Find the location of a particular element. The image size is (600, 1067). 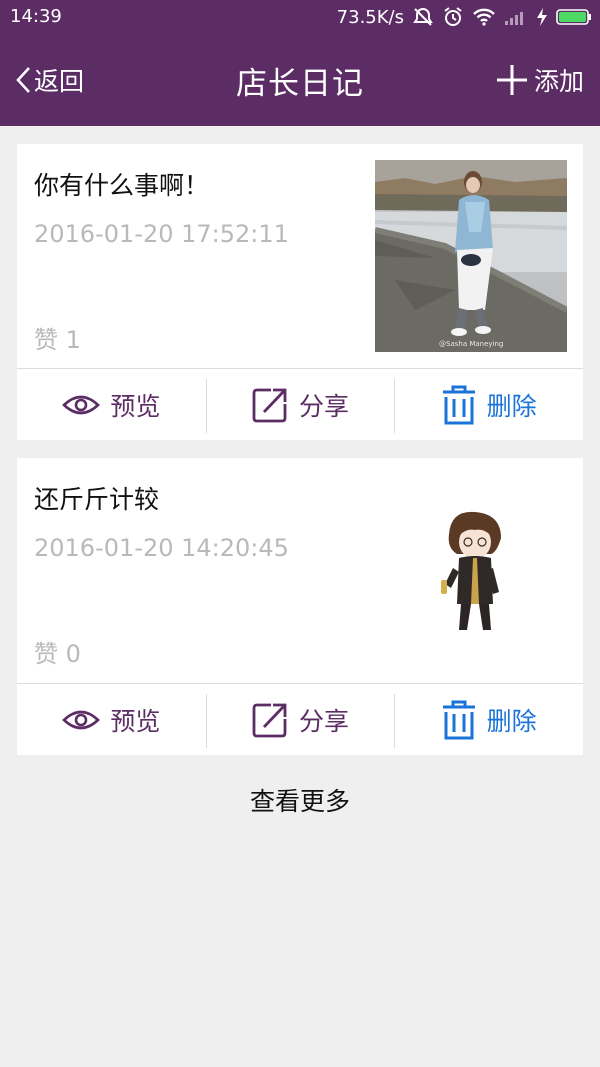

wifi-icon is located at coordinates (484, 17).